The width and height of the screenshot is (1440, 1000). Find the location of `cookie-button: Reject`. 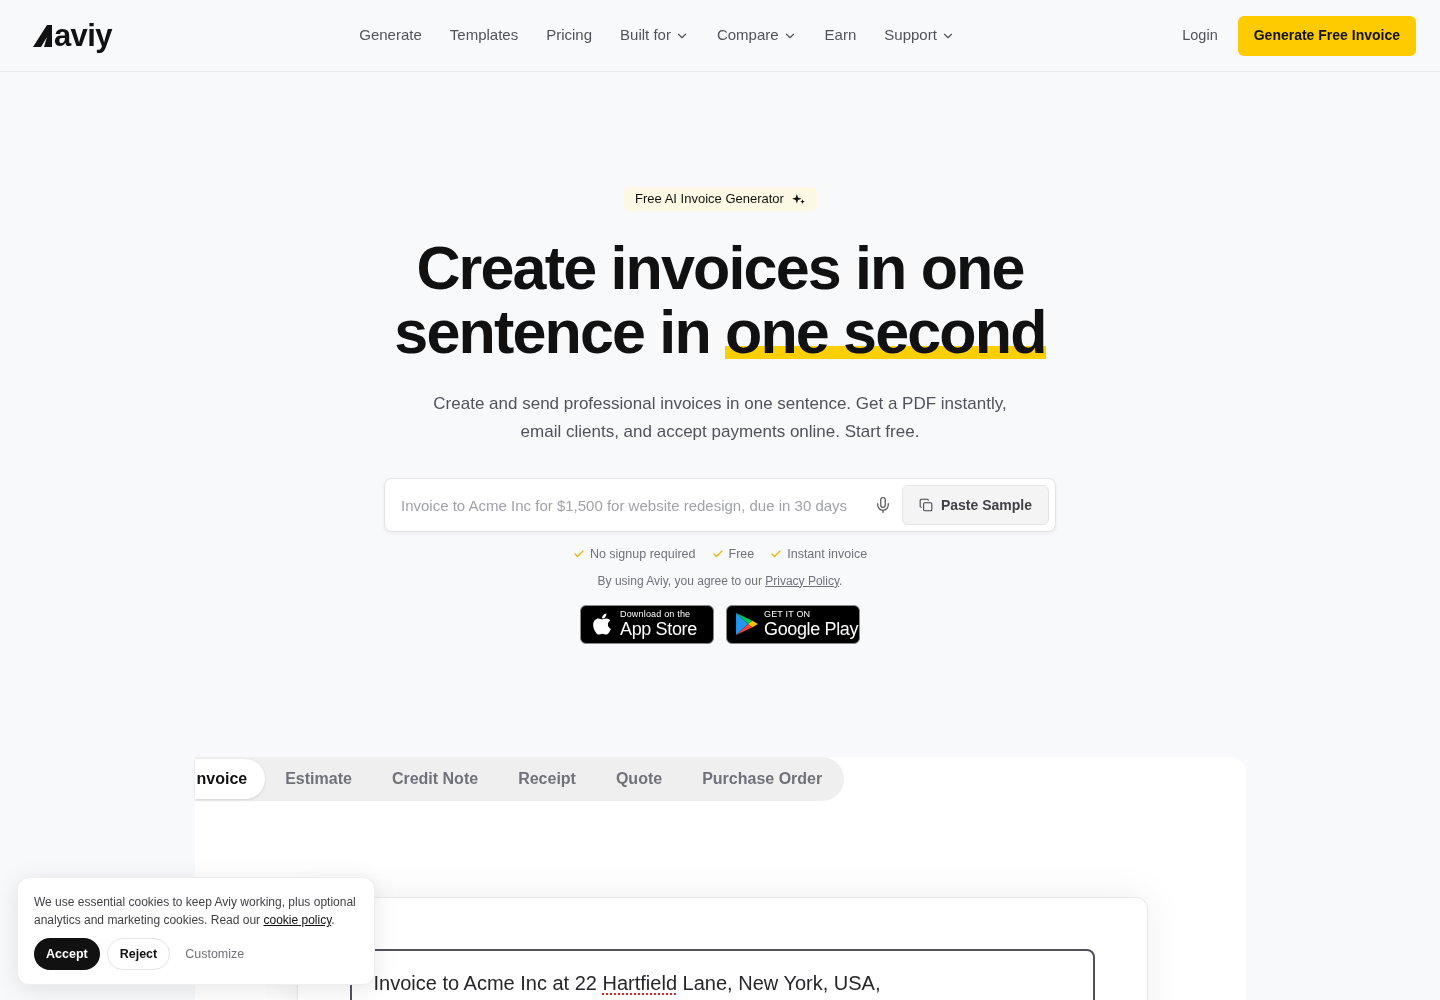

cookie-button: Reject is located at coordinates (138, 954).